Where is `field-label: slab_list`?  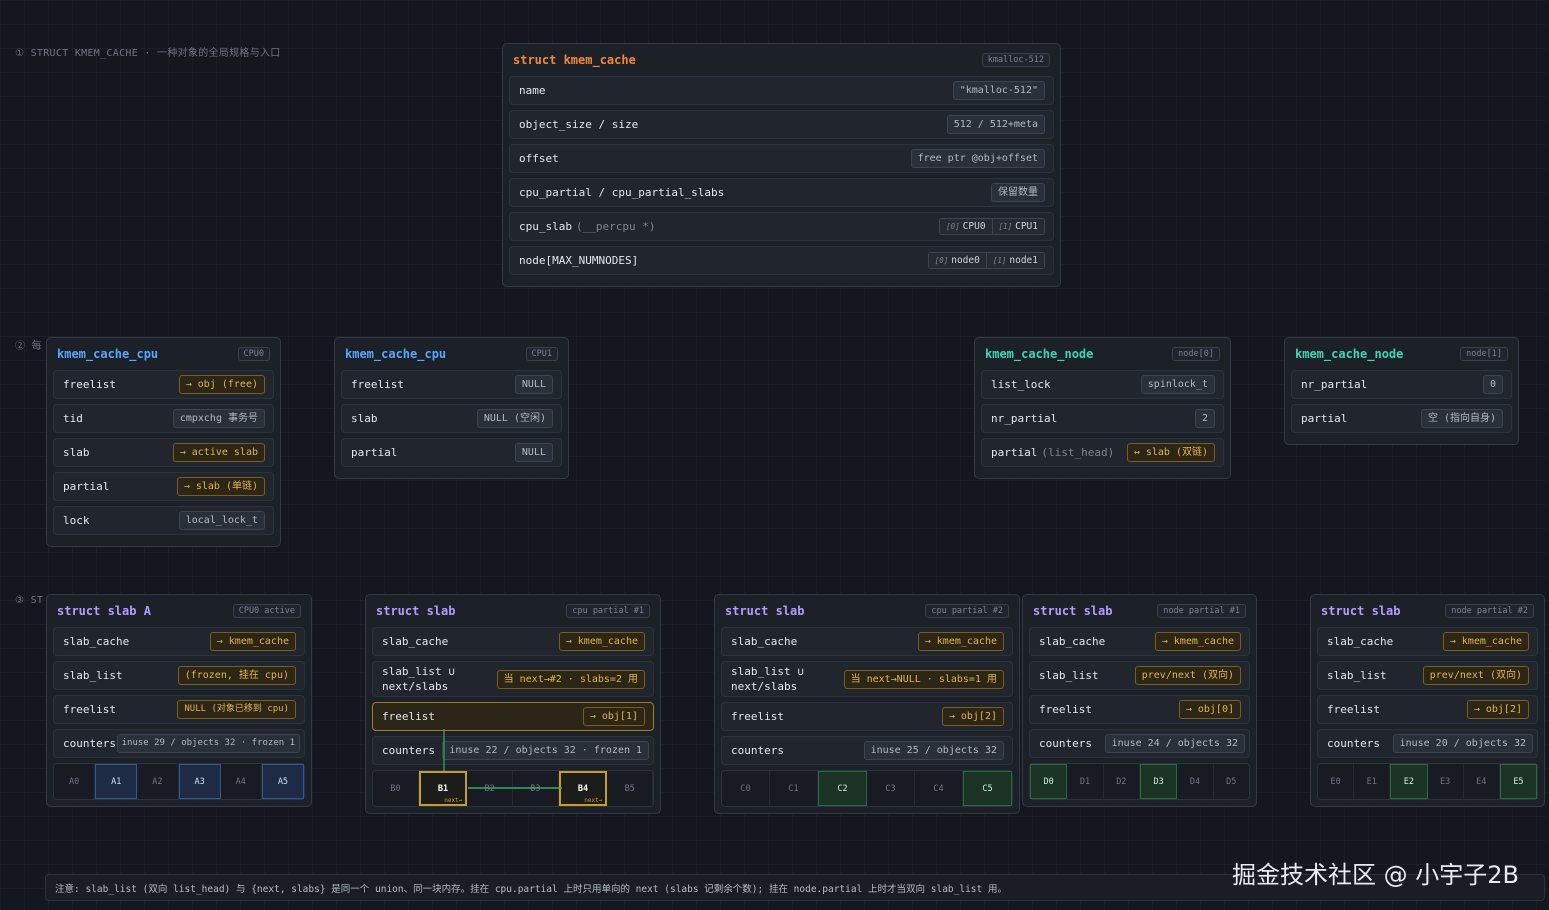 field-label: slab_list is located at coordinates (1357, 675).